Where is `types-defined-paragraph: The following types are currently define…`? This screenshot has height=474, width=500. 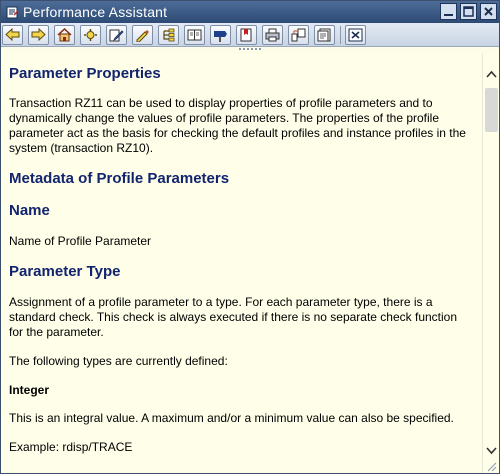 types-defined-paragraph: The following types are currently define… is located at coordinates (118, 361).